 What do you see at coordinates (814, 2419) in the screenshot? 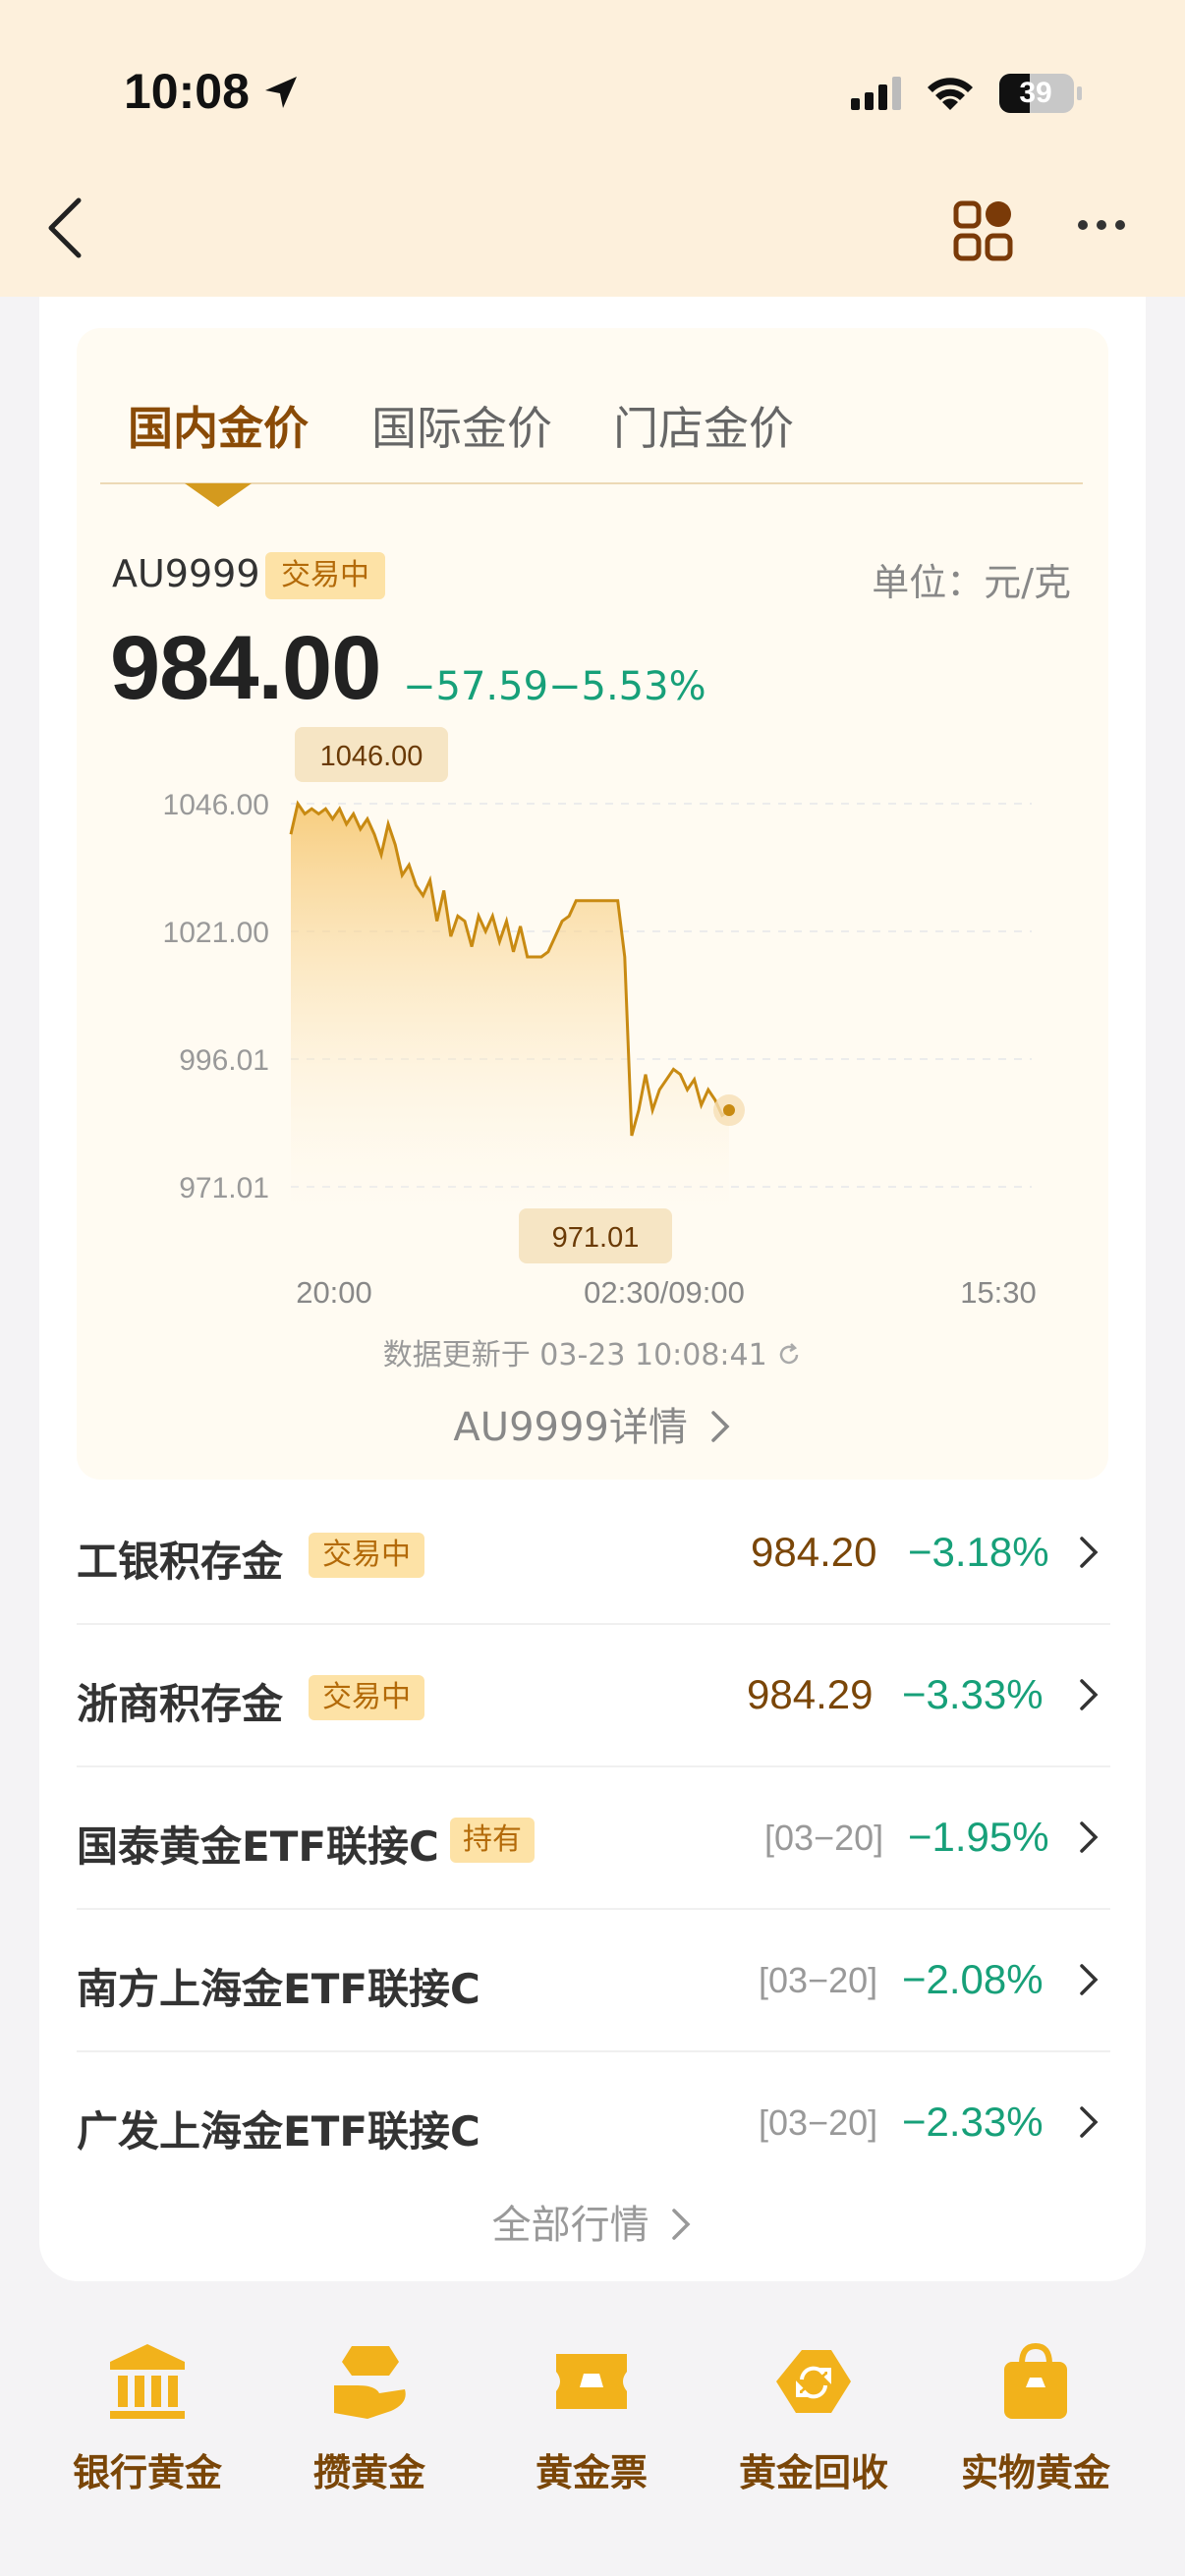
I see `nav-gold-recycle: 黄金回收` at bounding box center [814, 2419].